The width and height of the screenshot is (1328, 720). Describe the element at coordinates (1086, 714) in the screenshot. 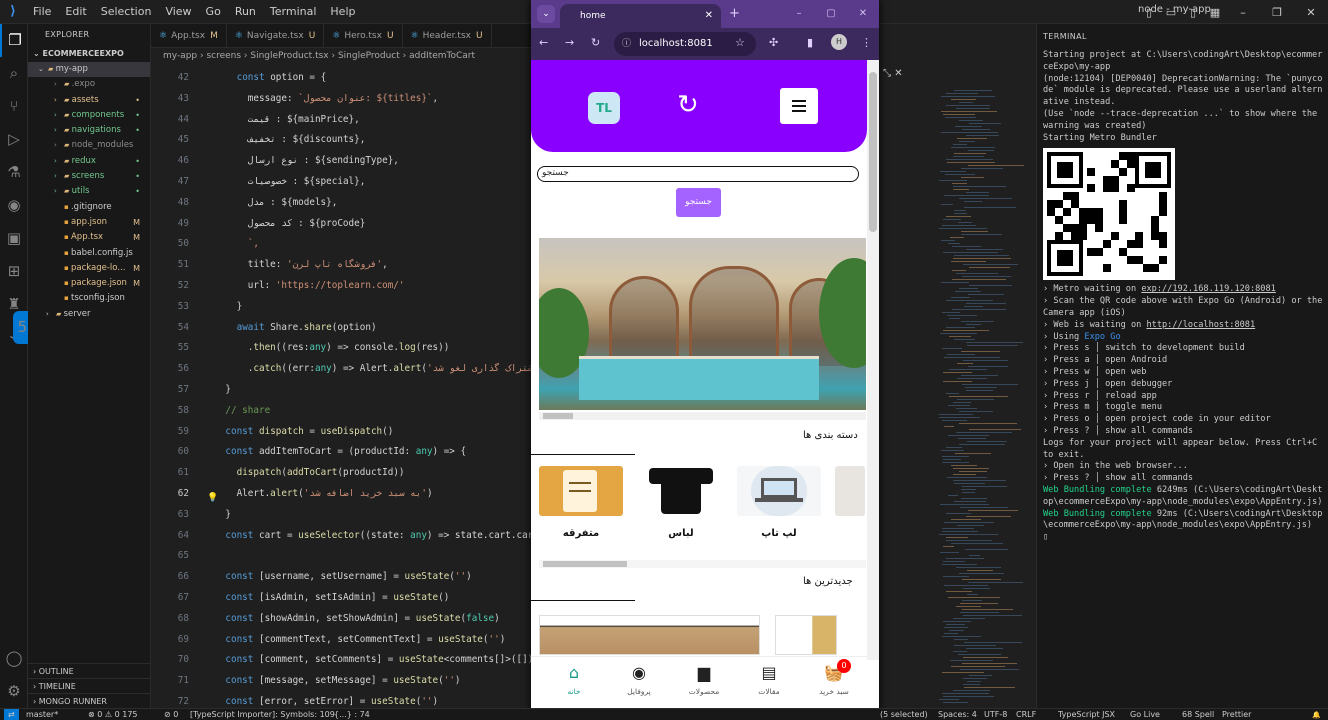

I see `status-lang: TypeScript JSX` at that location.